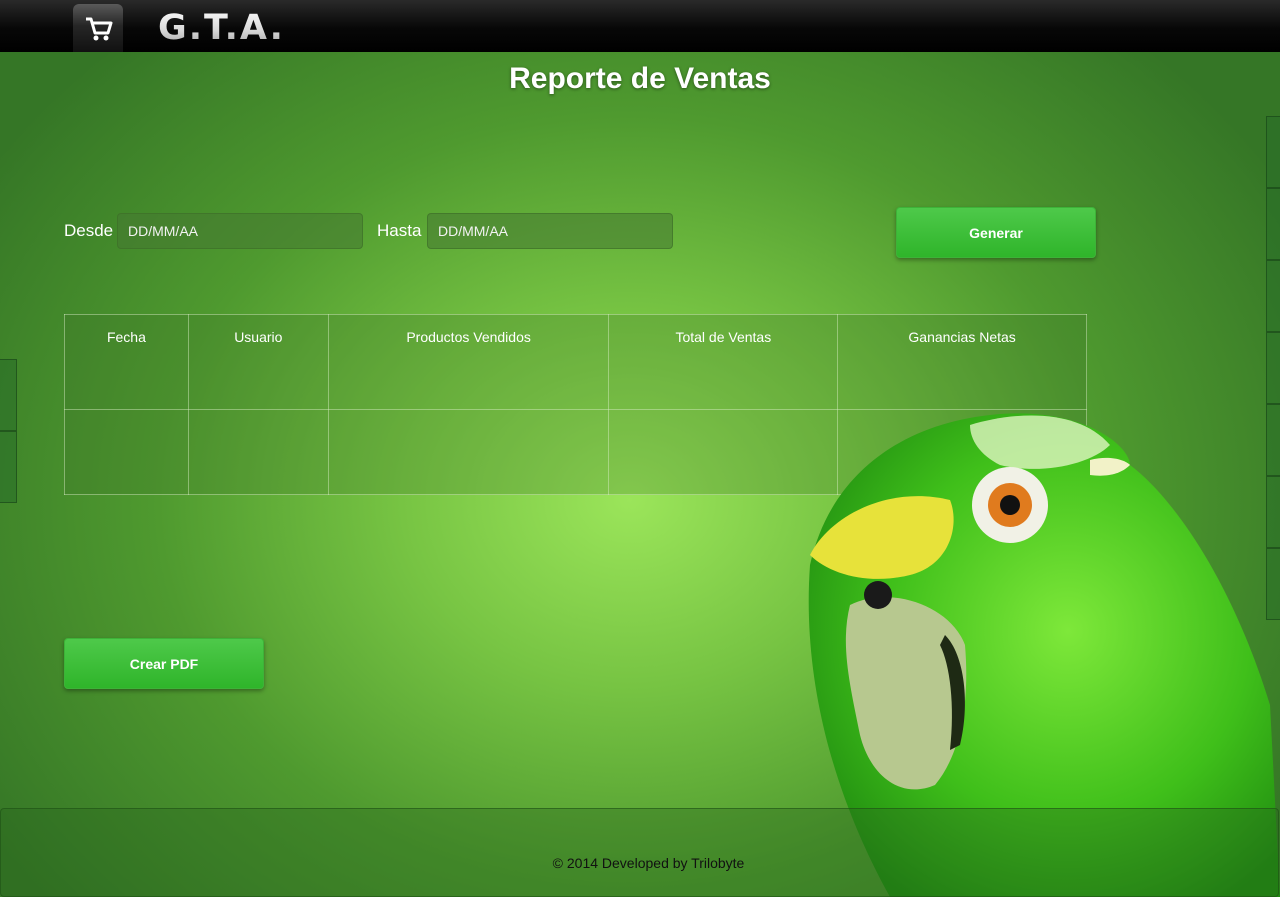 Image resolution: width=1280 pixels, height=897 pixels. I want to click on column-header-productos-vendidos: Productos Vendidos, so click(468, 362).